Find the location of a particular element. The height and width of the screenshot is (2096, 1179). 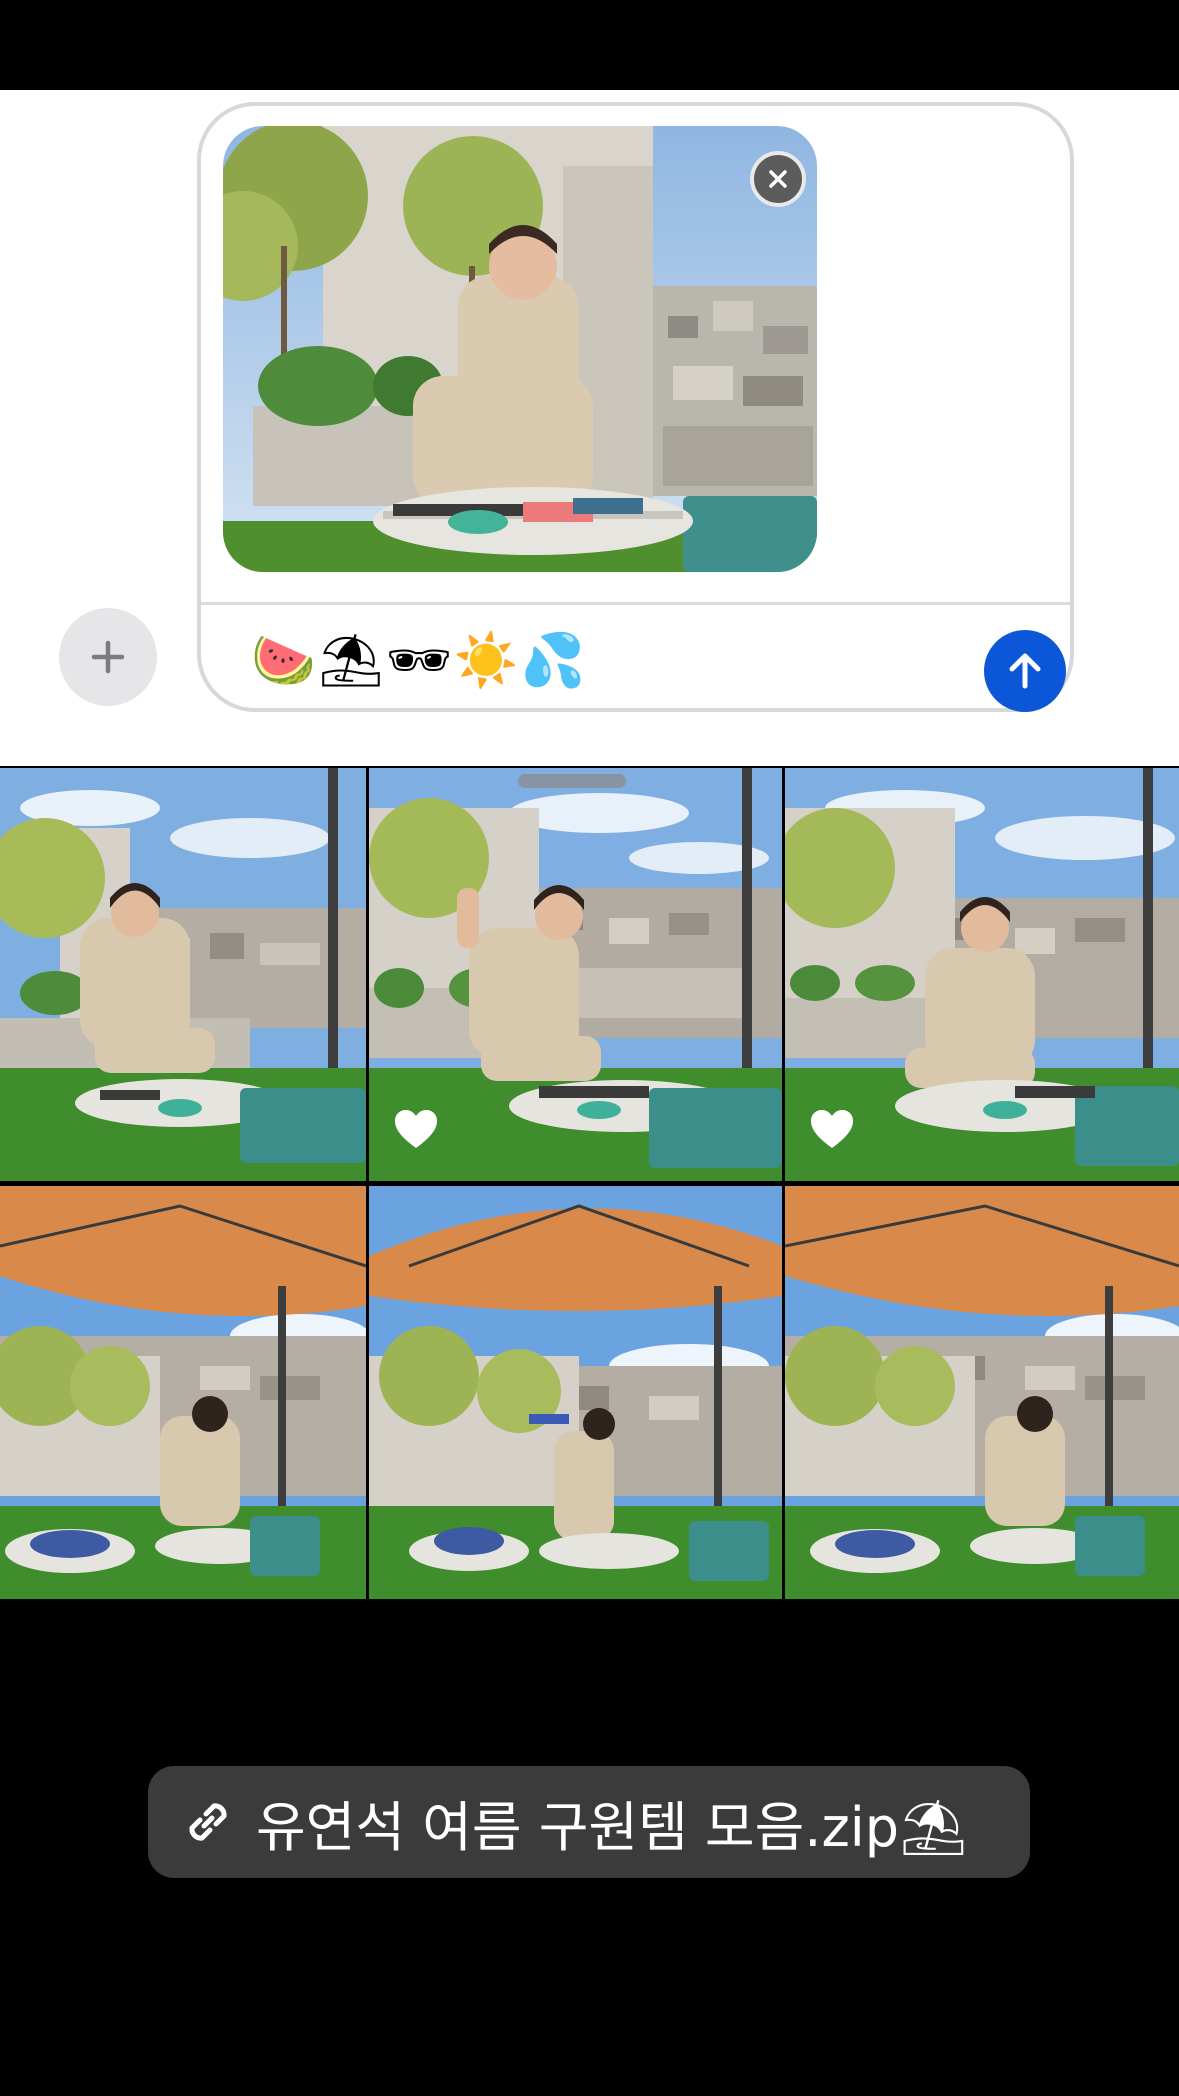

compose-divider is located at coordinates (635, 603).